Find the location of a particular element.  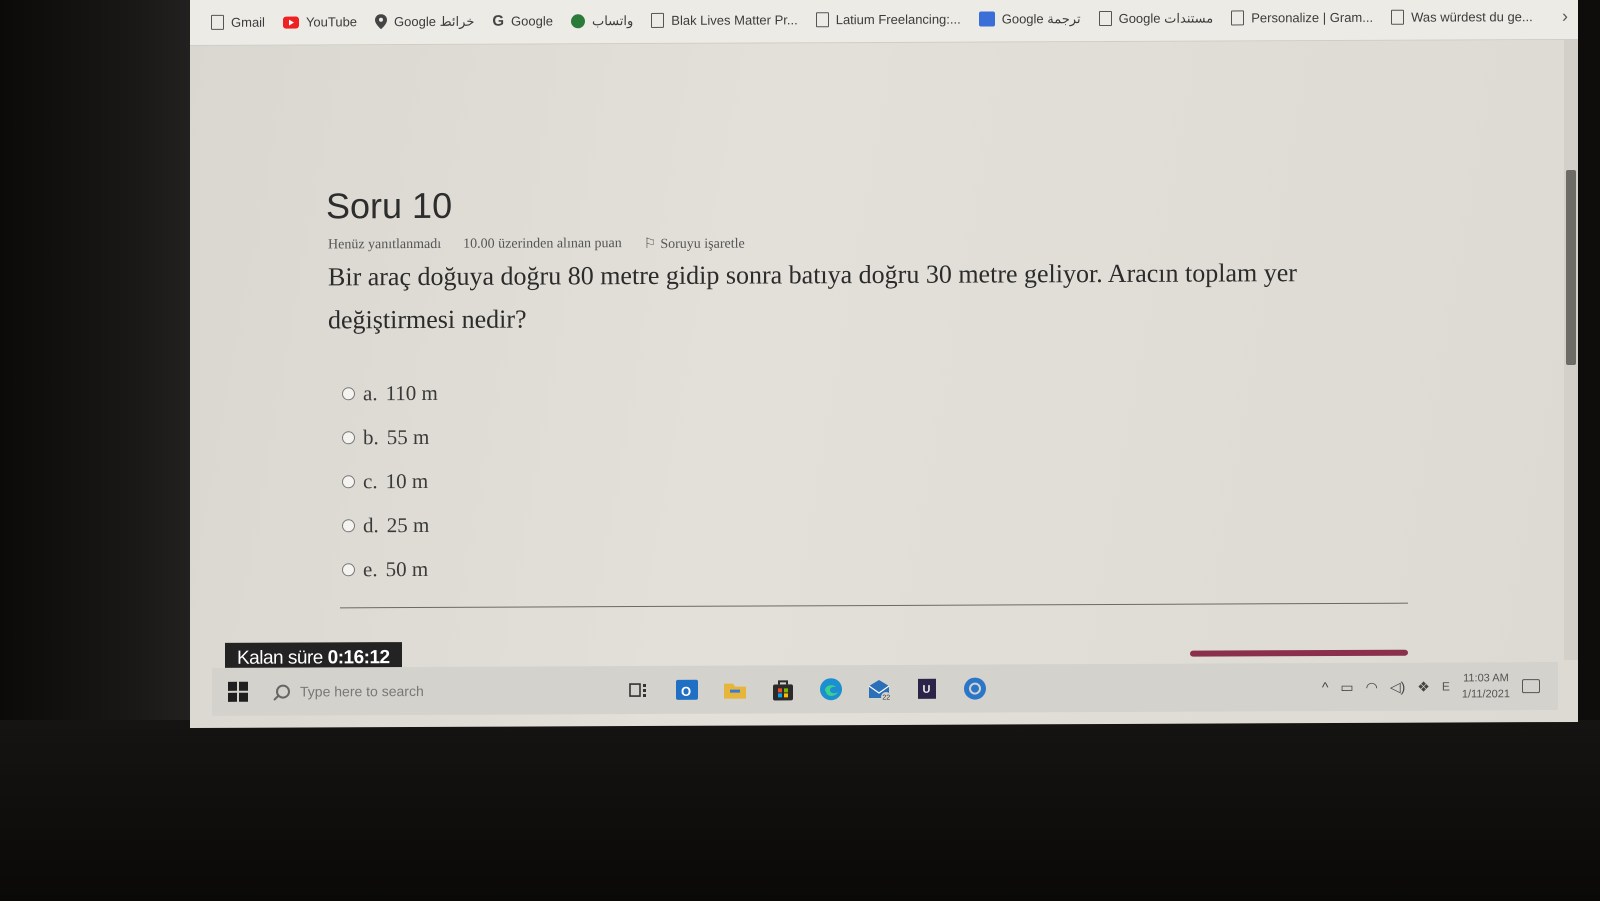

bookmark-label: Google ترجمة is located at coordinates (1041, 18).